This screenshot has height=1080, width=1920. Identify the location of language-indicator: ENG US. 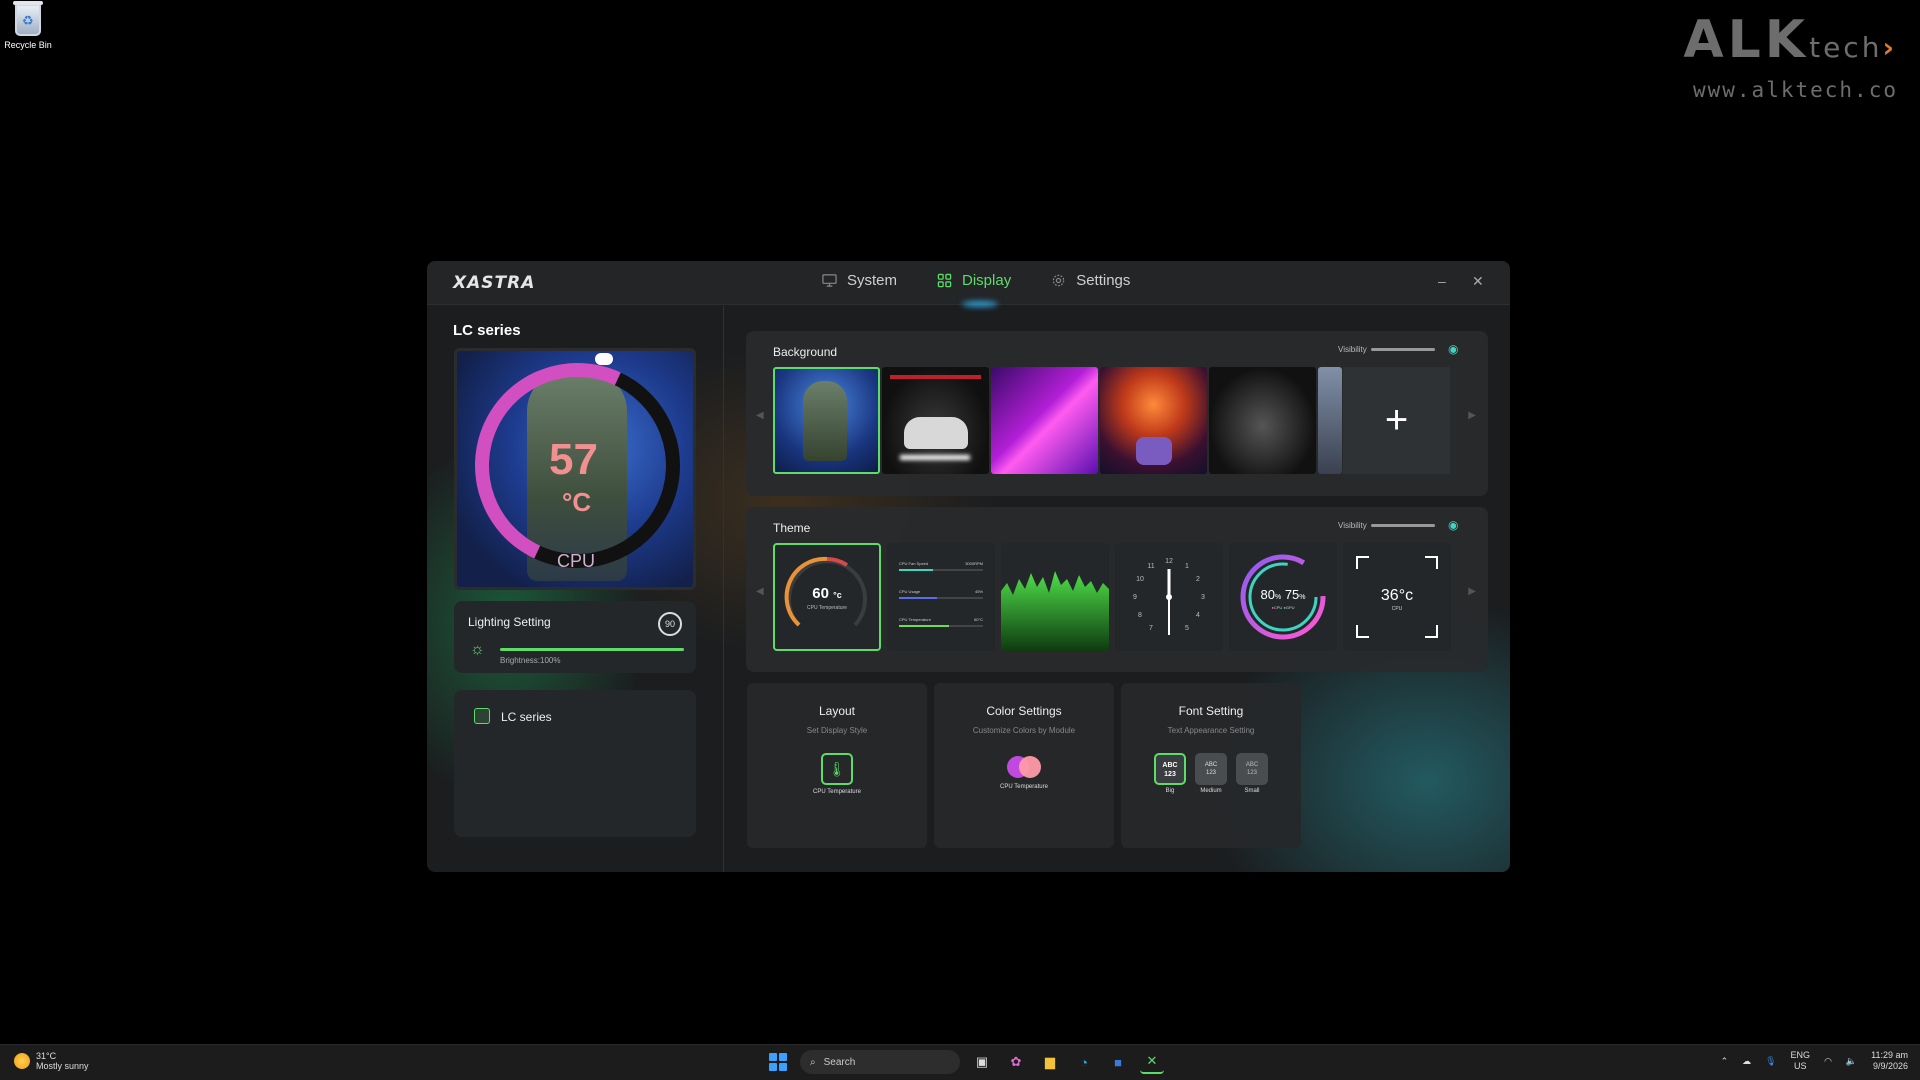
(1801, 1061).